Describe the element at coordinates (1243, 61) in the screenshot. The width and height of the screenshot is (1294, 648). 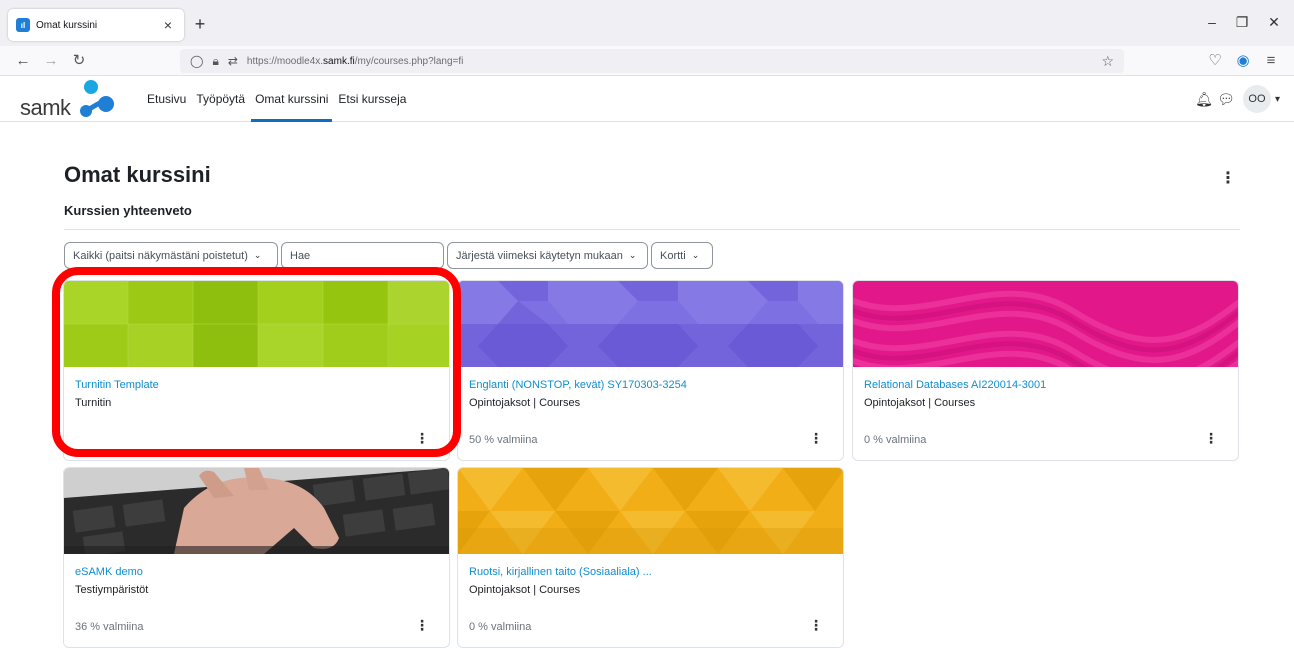
I see `extension-icon: ◉` at that location.